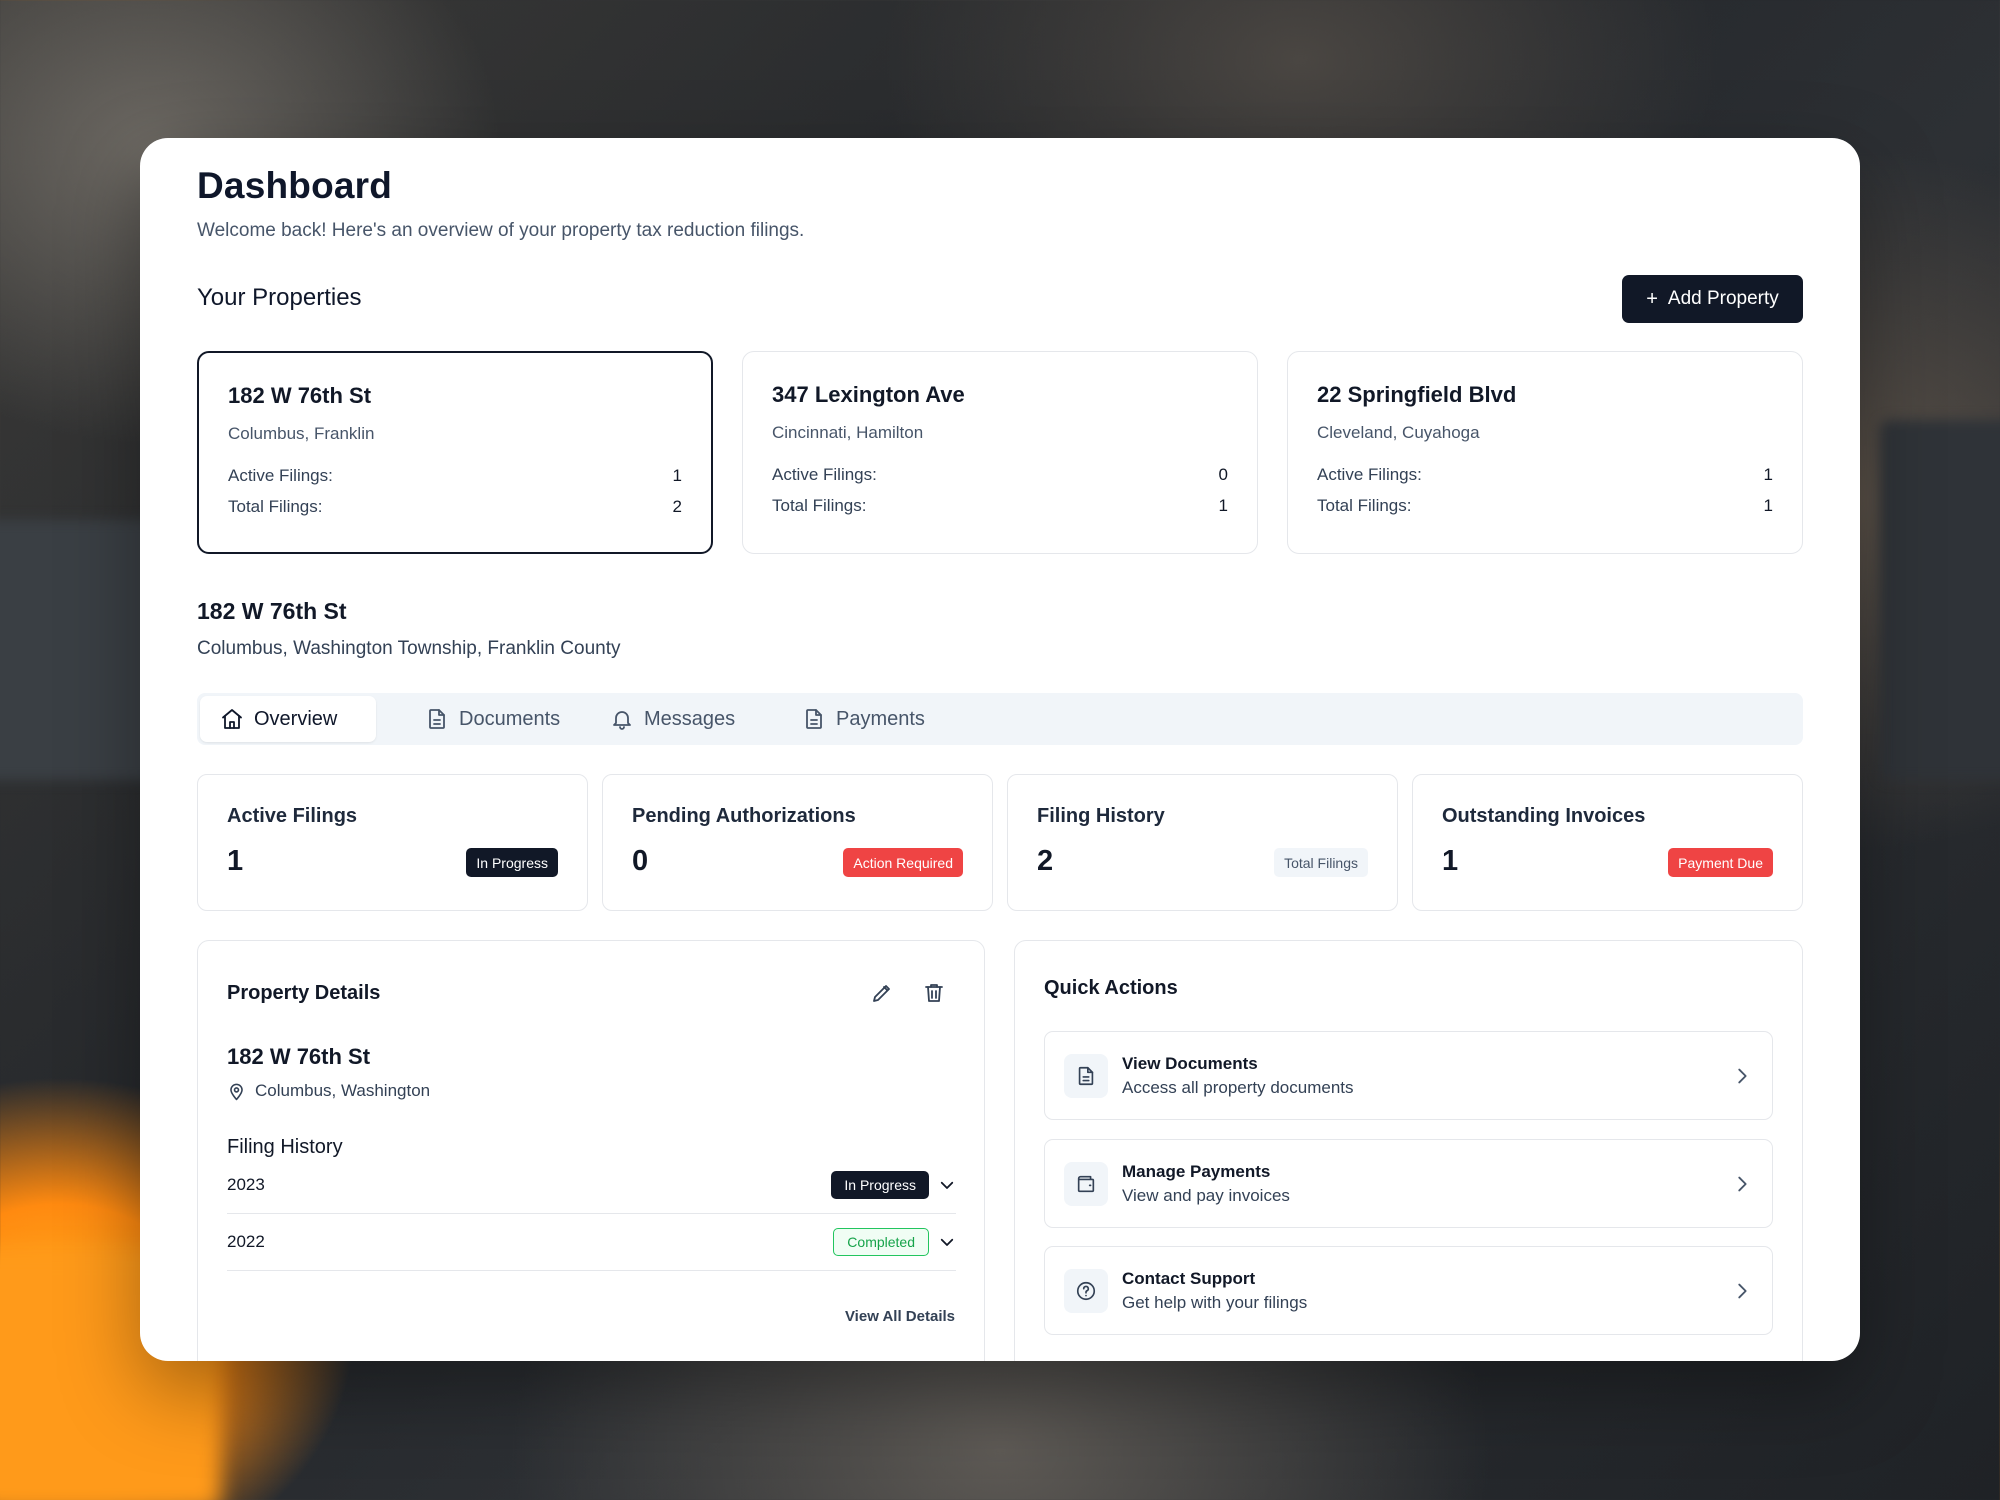 The image size is (2000, 1500). Describe the element at coordinates (285, 1147) in the screenshot. I see `filing-history-heading: Filing History` at that location.